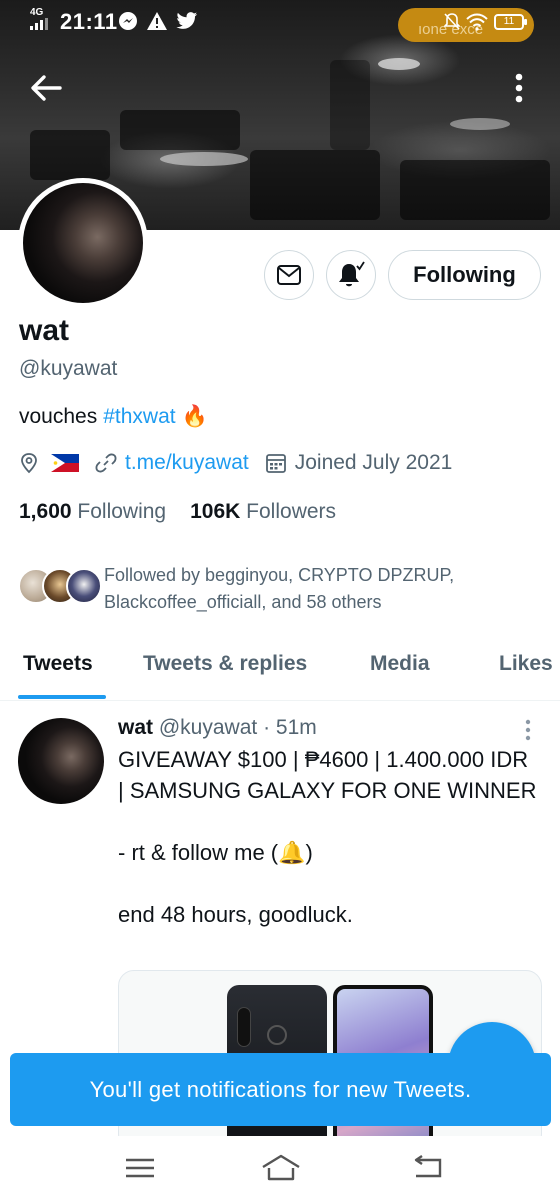 The width and height of the screenshot is (560, 1200). Describe the element at coordinates (194, 416) in the screenshot. I see `fire-emoji: 🔥` at that location.